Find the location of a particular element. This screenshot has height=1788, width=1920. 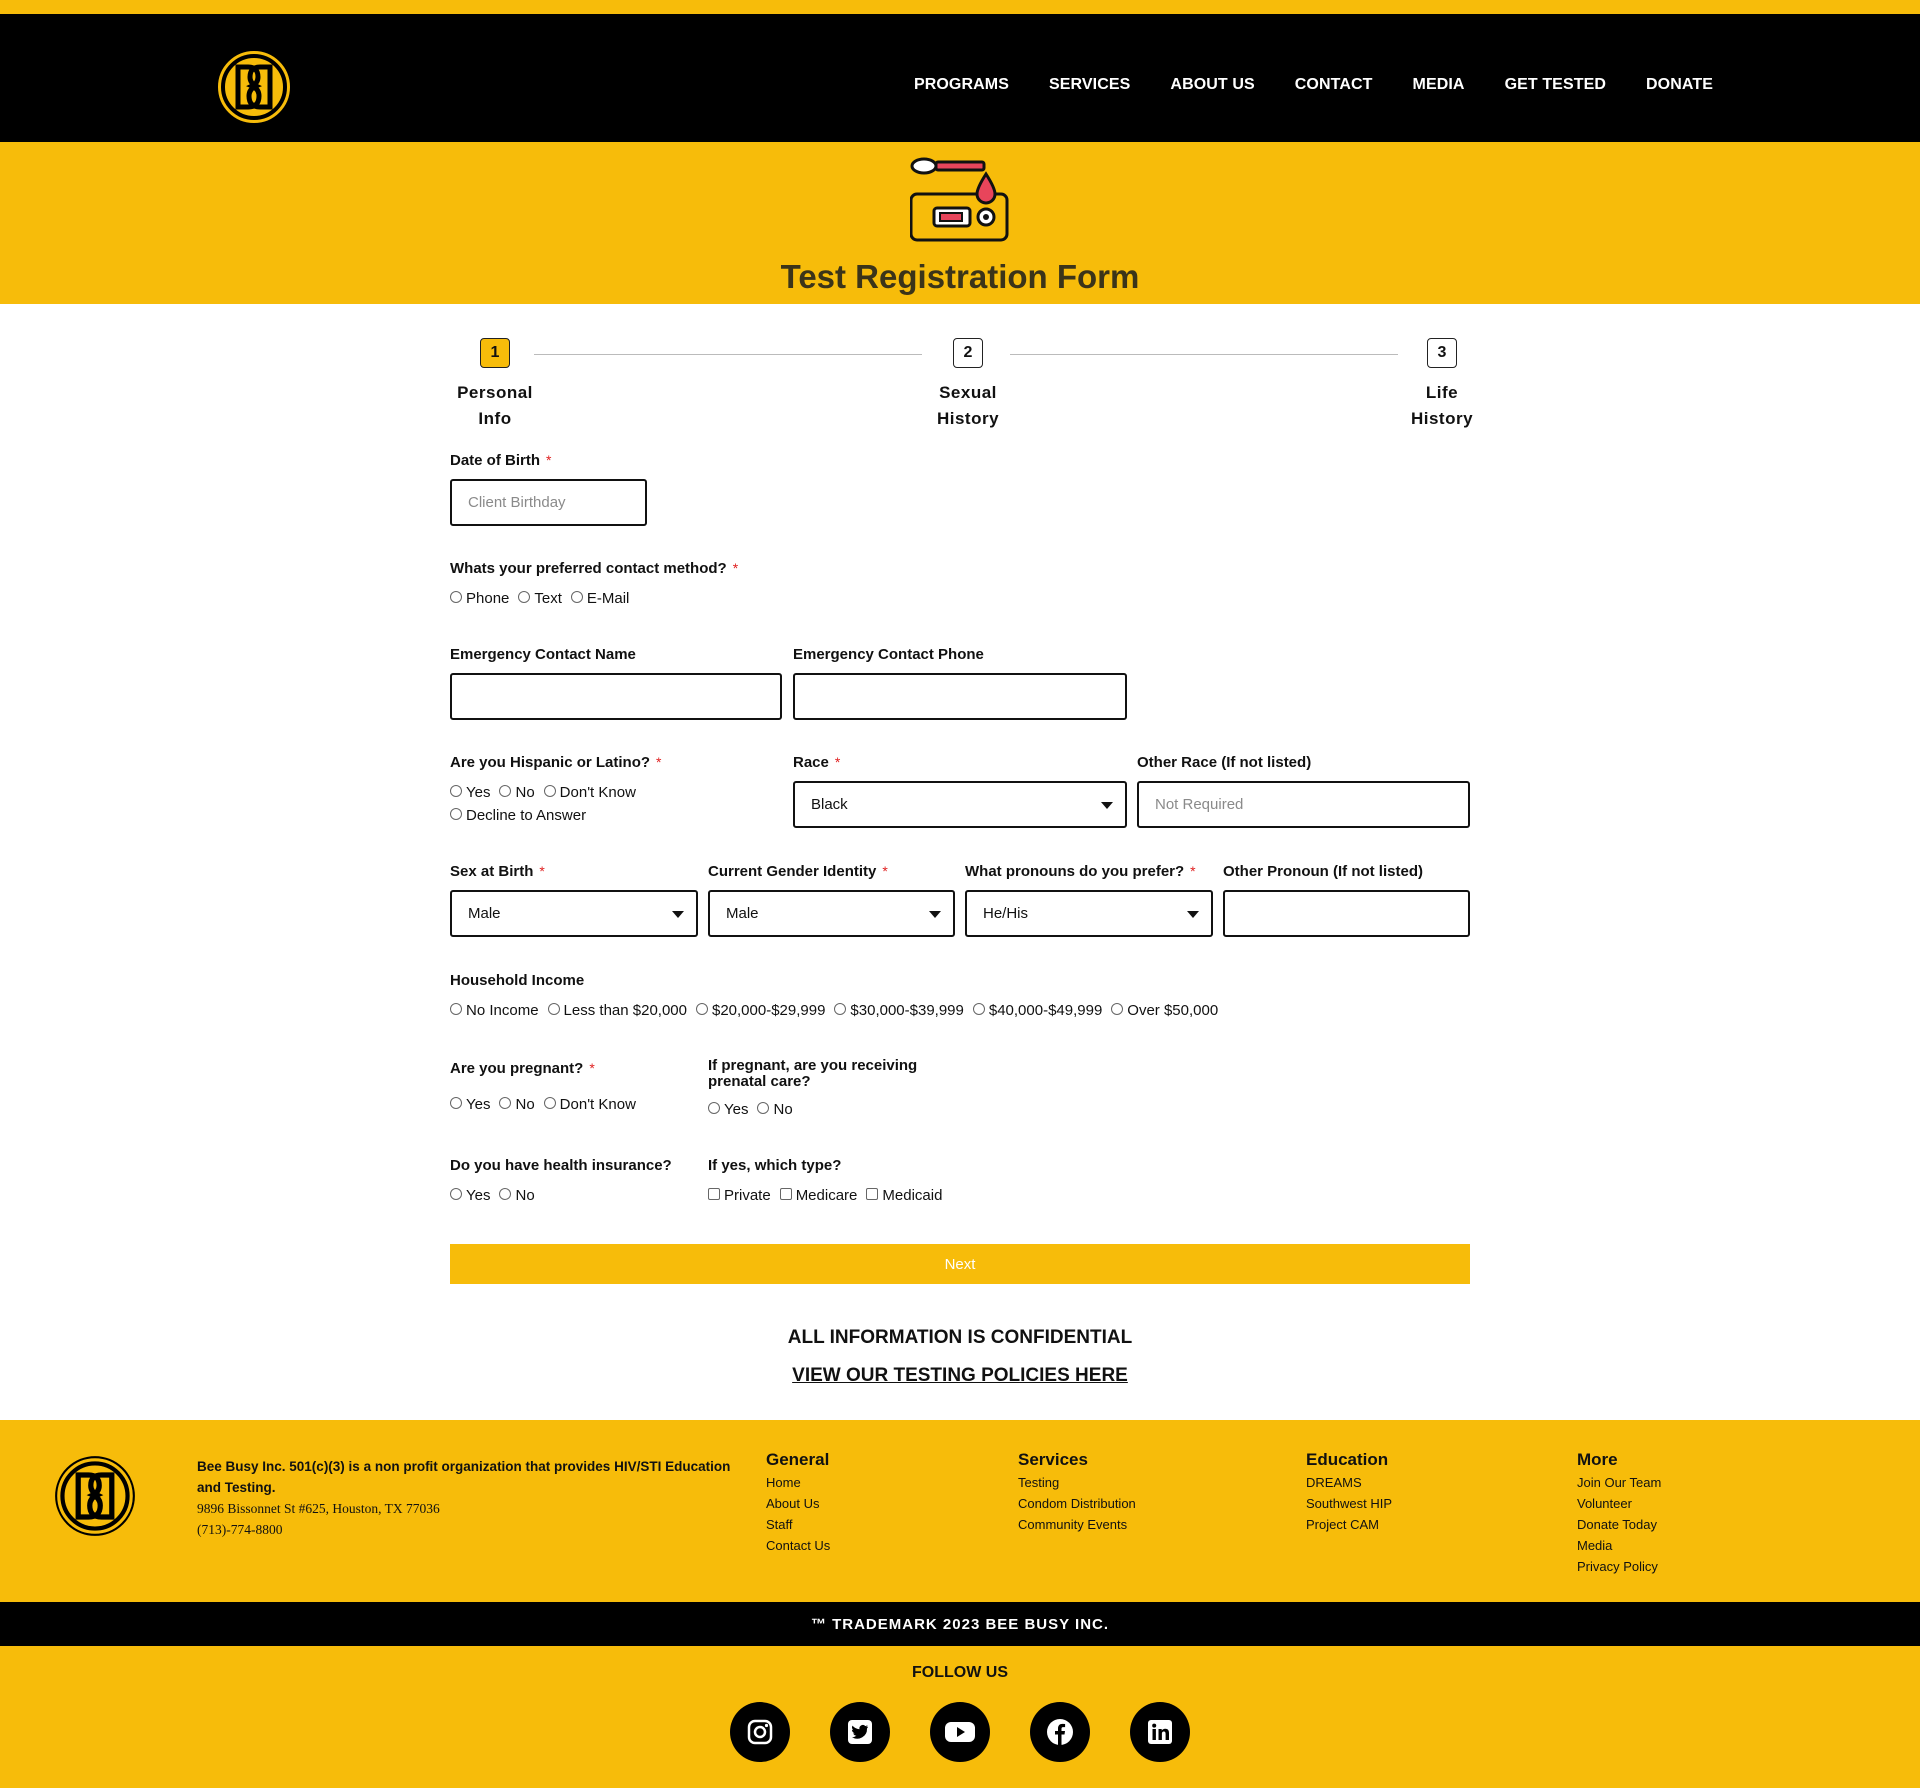

nav-get-tested: GET TESTED is located at coordinates (1555, 85).